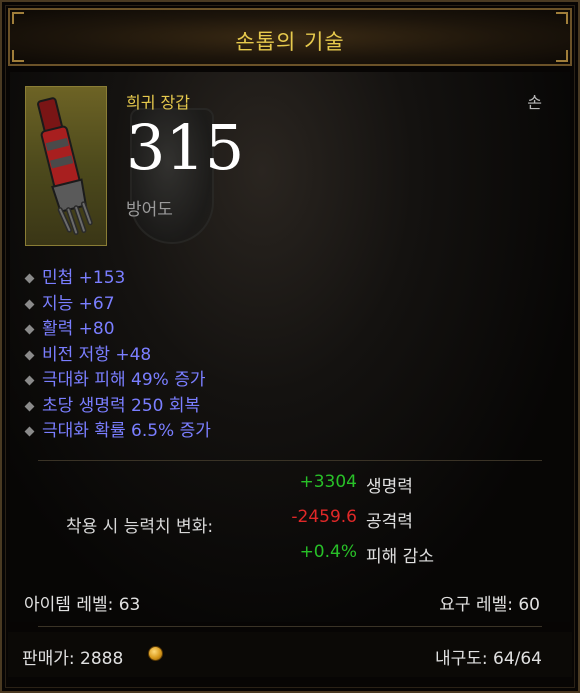  What do you see at coordinates (489, 605) in the screenshot?
I see `required-level: 요구 레벨: 60` at bounding box center [489, 605].